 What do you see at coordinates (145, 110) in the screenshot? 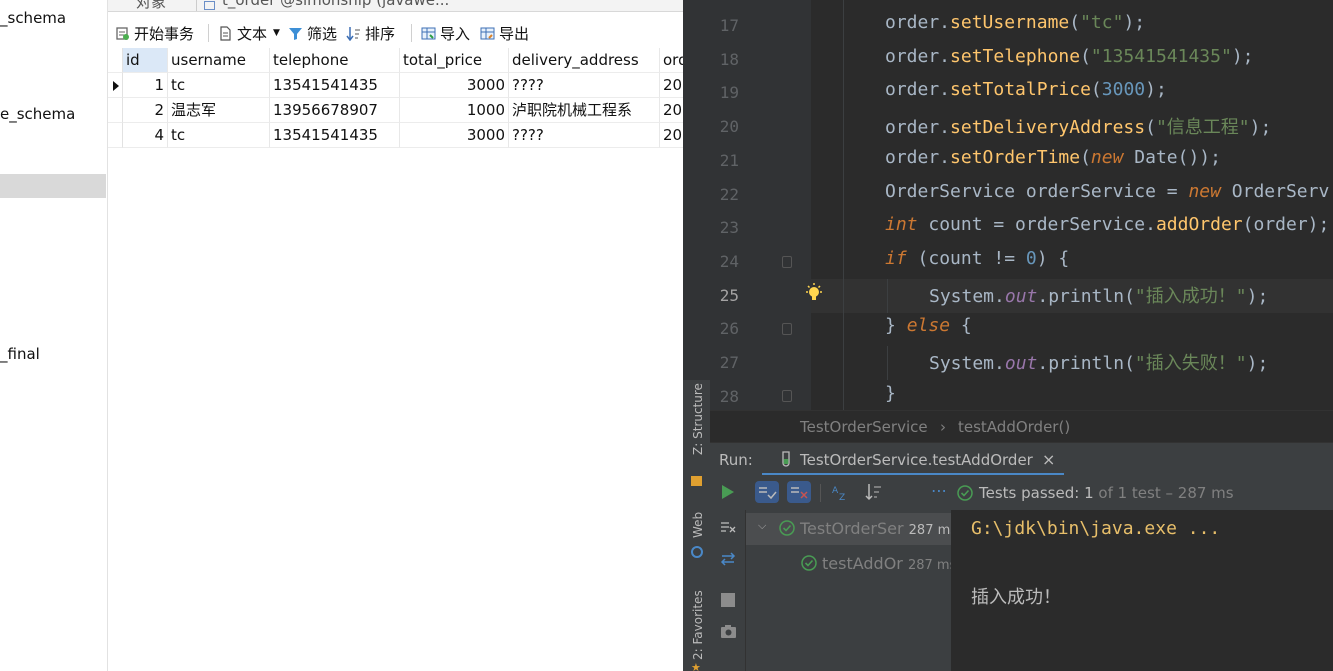
I see `cell-id: 2` at bounding box center [145, 110].